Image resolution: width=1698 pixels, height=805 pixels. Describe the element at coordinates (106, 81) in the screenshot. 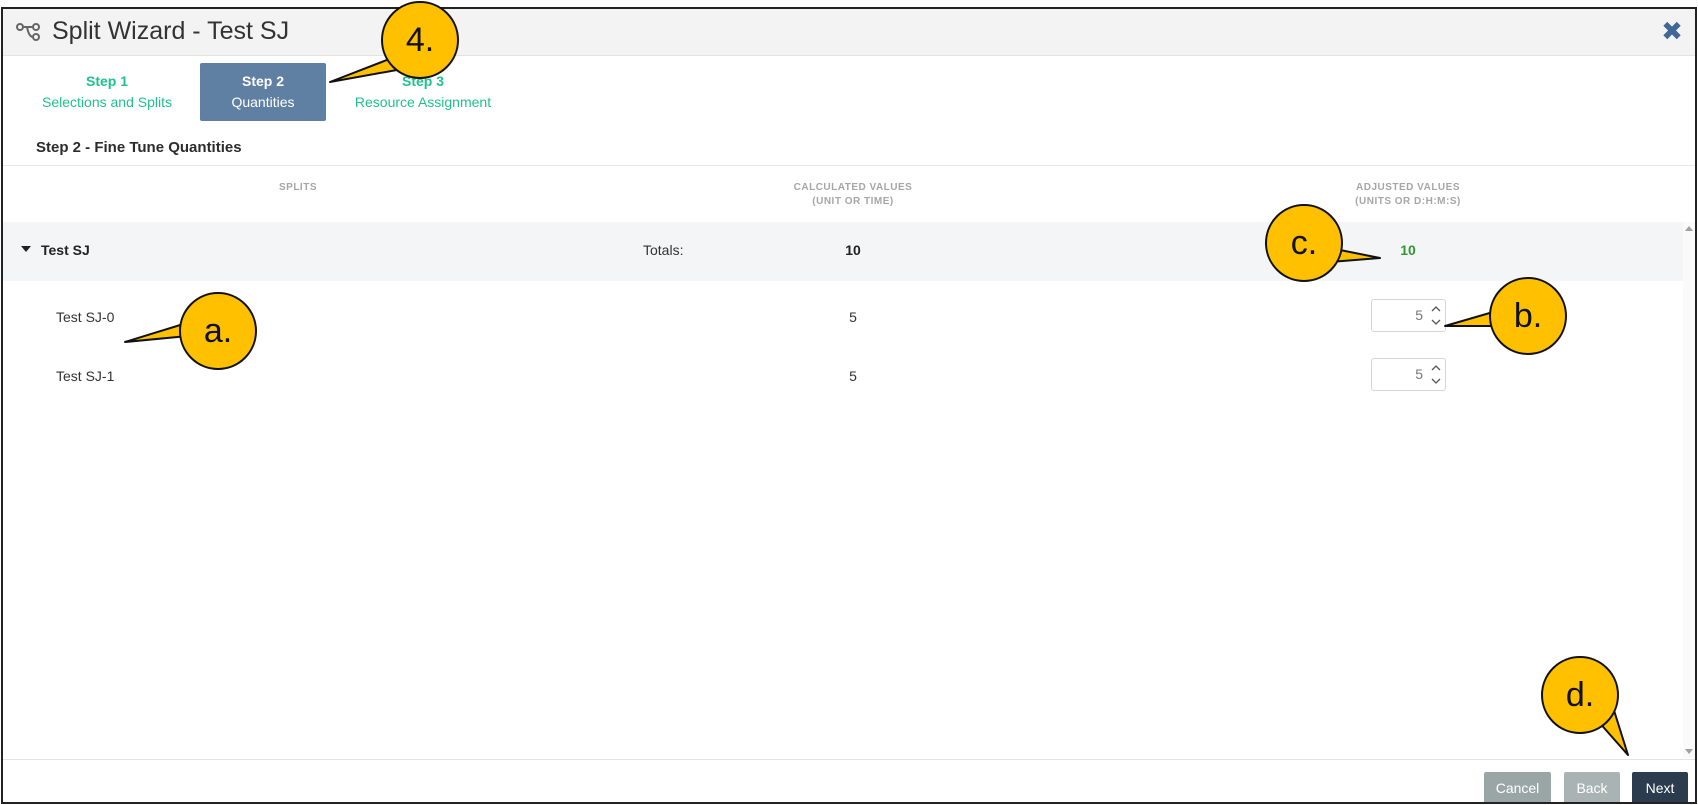

I see `step-1-number: Step 1` at that location.